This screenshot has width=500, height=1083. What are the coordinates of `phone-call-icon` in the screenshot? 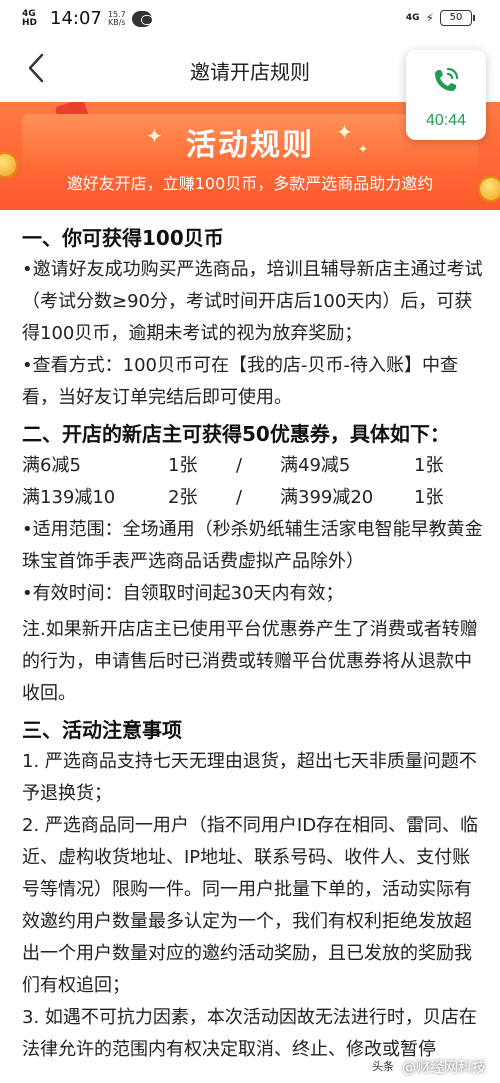 It's located at (447, 79).